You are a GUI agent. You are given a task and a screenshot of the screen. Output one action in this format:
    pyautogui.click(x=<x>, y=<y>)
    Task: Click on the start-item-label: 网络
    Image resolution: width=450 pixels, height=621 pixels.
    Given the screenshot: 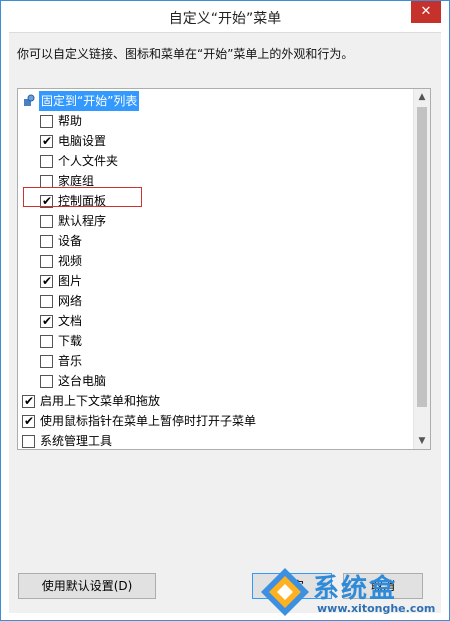 What is the action you would take?
    pyautogui.click(x=70, y=301)
    